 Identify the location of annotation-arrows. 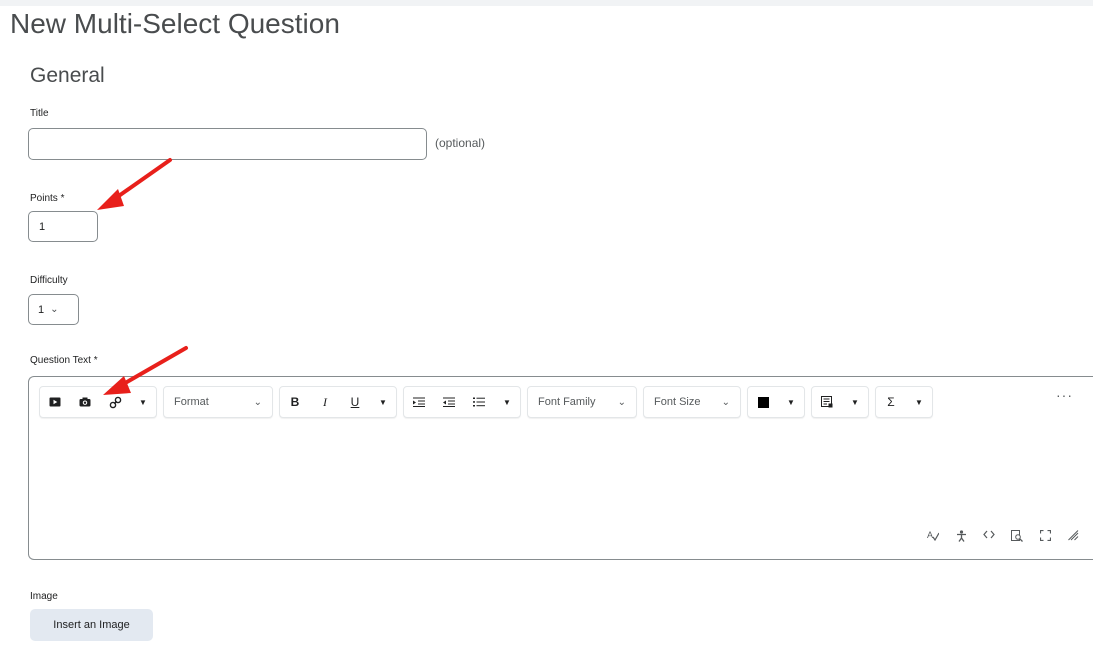
(142, 276).